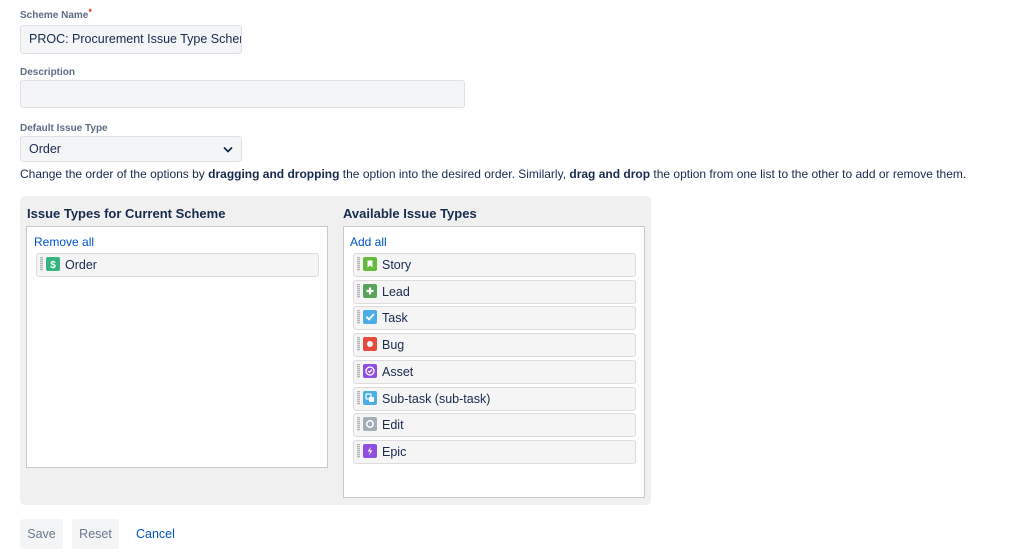 Image resolution: width=1024 pixels, height=553 pixels. What do you see at coordinates (370, 424) in the screenshot?
I see `edit-icon` at bounding box center [370, 424].